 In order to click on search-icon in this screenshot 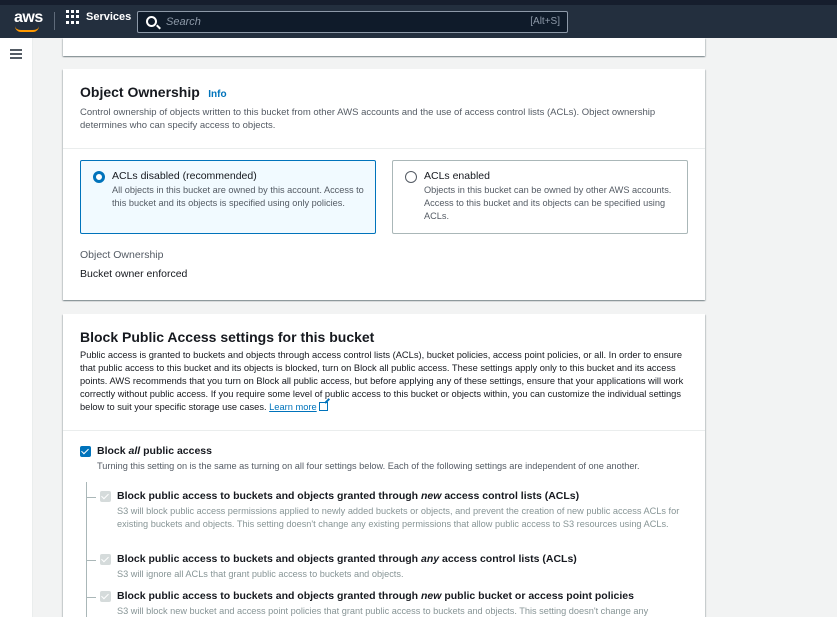, I will do `click(151, 21)`.